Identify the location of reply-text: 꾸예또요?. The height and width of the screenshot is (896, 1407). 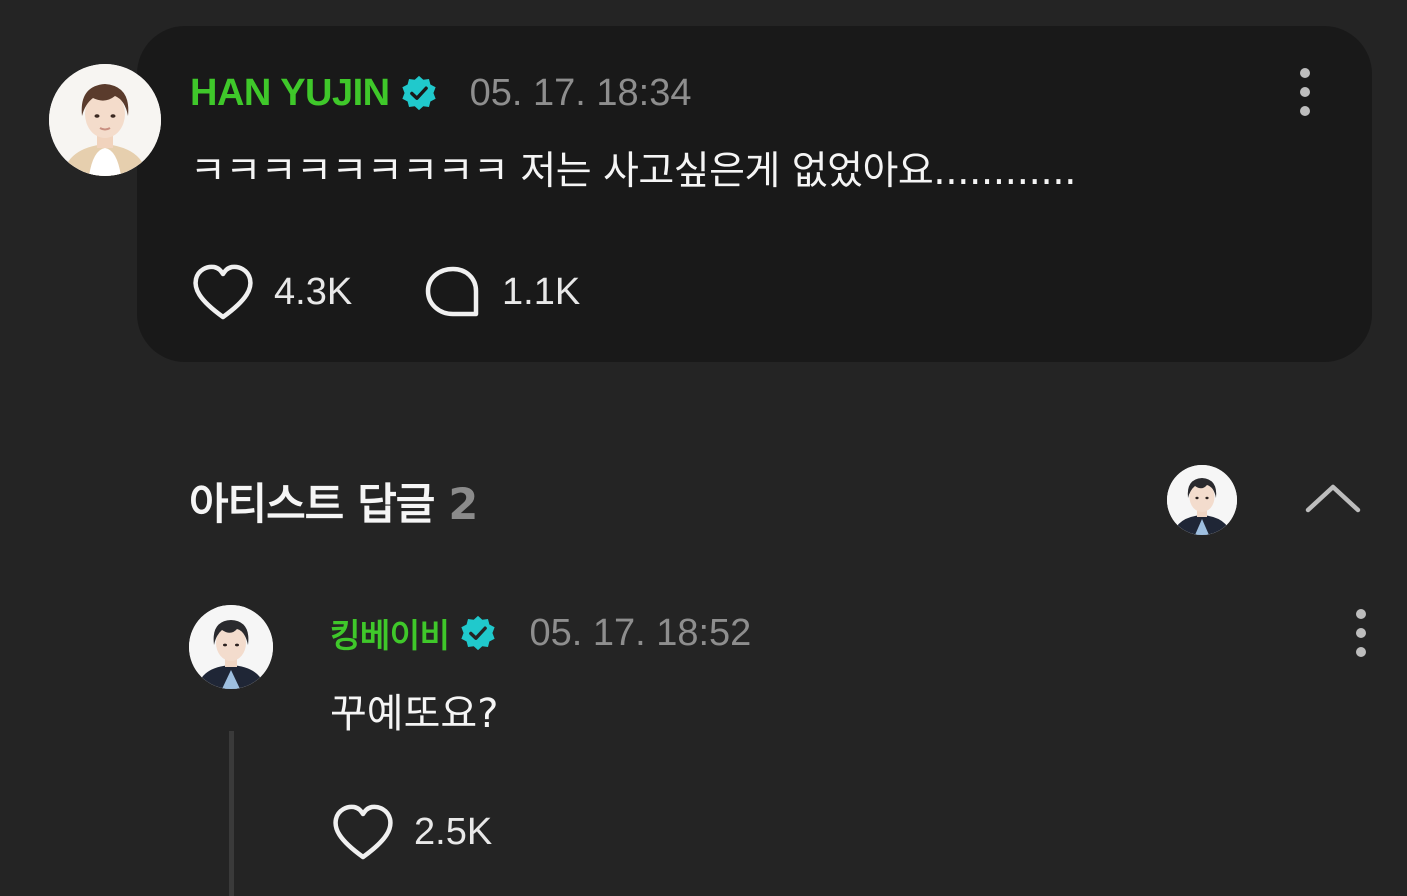
(414, 714).